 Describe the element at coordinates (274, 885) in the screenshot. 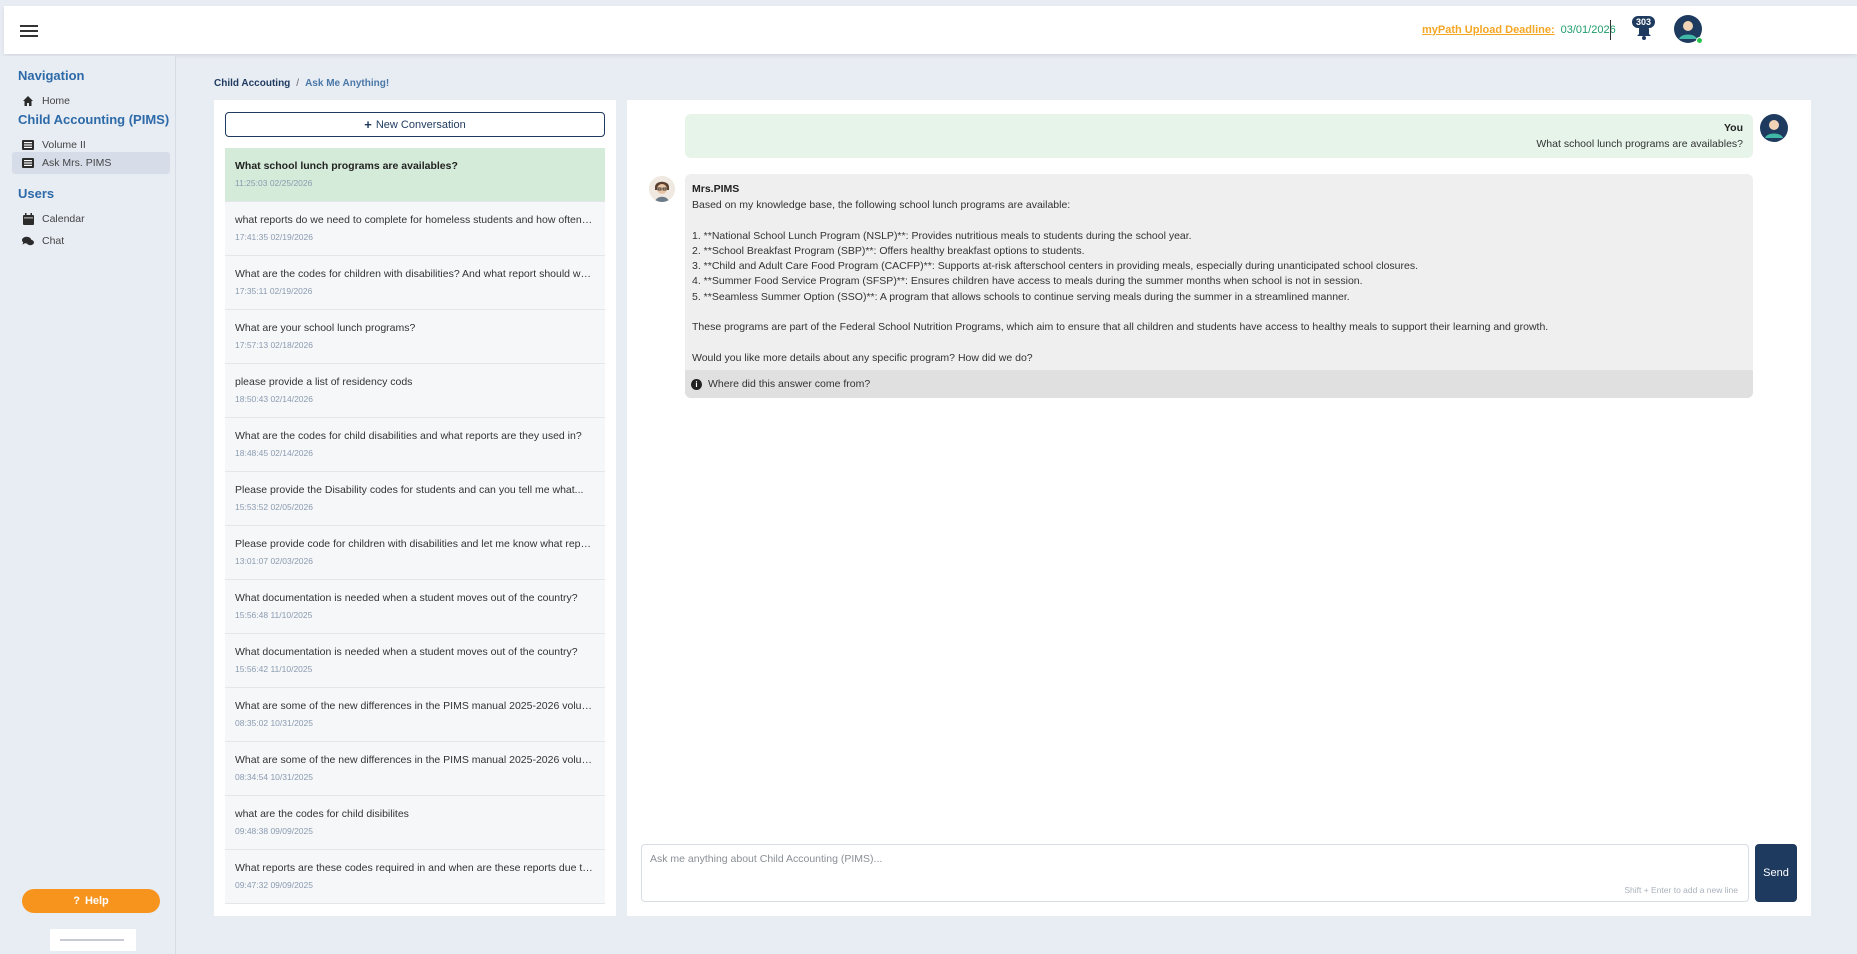

I see `conversation-time: 09:47:32 09/09/2025` at that location.